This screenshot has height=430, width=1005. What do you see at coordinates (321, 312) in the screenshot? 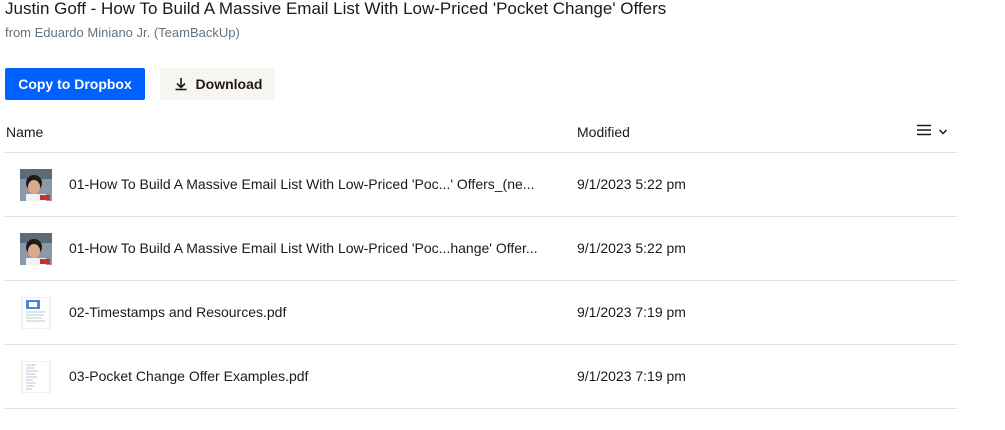
I see `file-name: 02-Timestamps and Resources.pdf` at bounding box center [321, 312].